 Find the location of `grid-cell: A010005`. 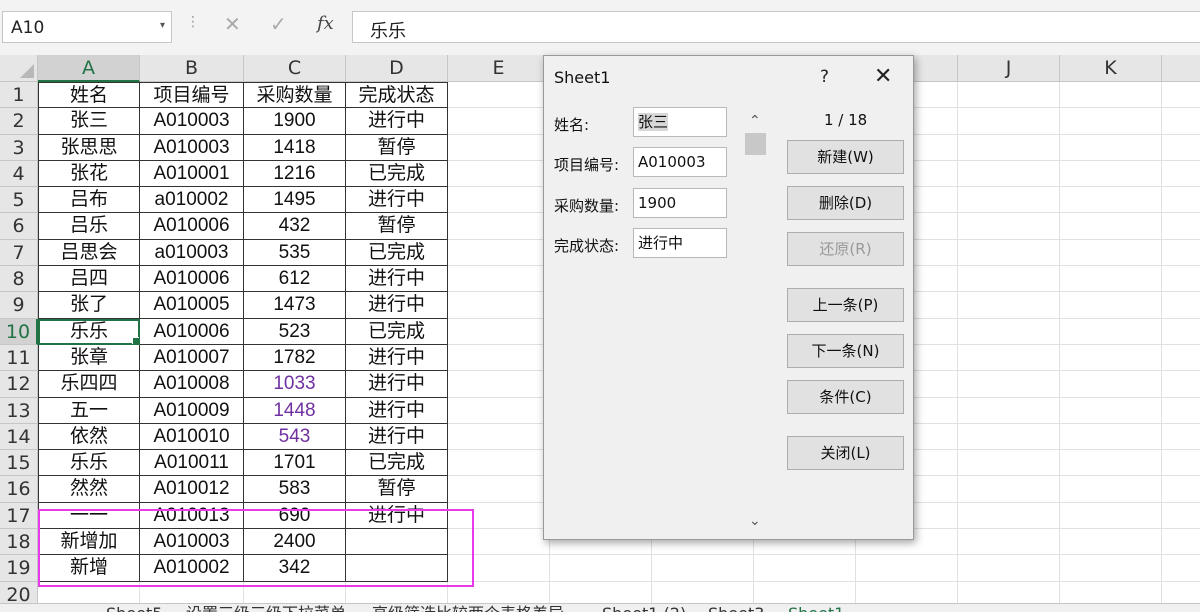

grid-cell: A010005 is located at coordinates (192, 305).